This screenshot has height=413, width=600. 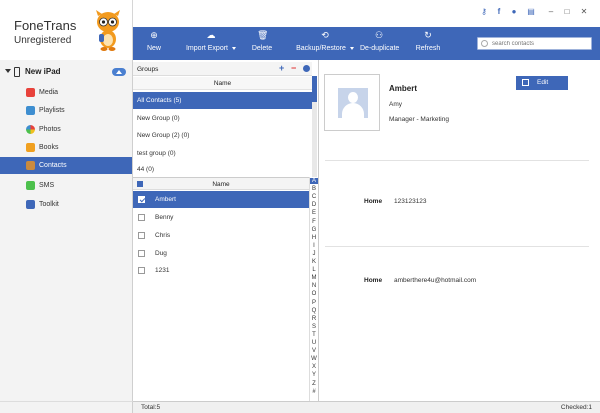 I want to click on alphabet-letter: Z, so click(x=314, y=384).